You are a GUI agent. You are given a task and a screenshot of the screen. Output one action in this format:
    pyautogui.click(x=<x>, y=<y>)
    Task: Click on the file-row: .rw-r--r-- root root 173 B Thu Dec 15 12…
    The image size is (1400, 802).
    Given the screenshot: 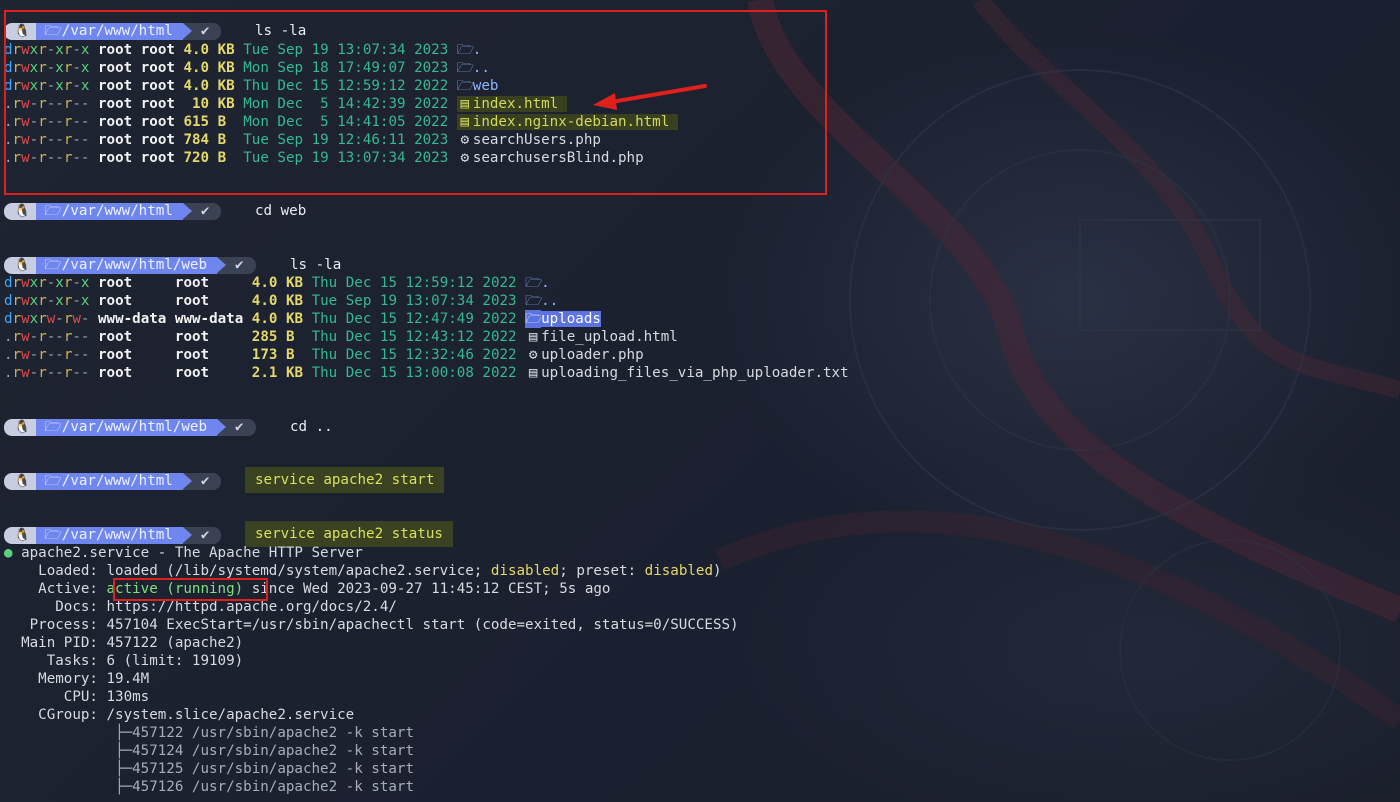 What is the action you would take?
    pyautogui.click(x=324, y=355)
    